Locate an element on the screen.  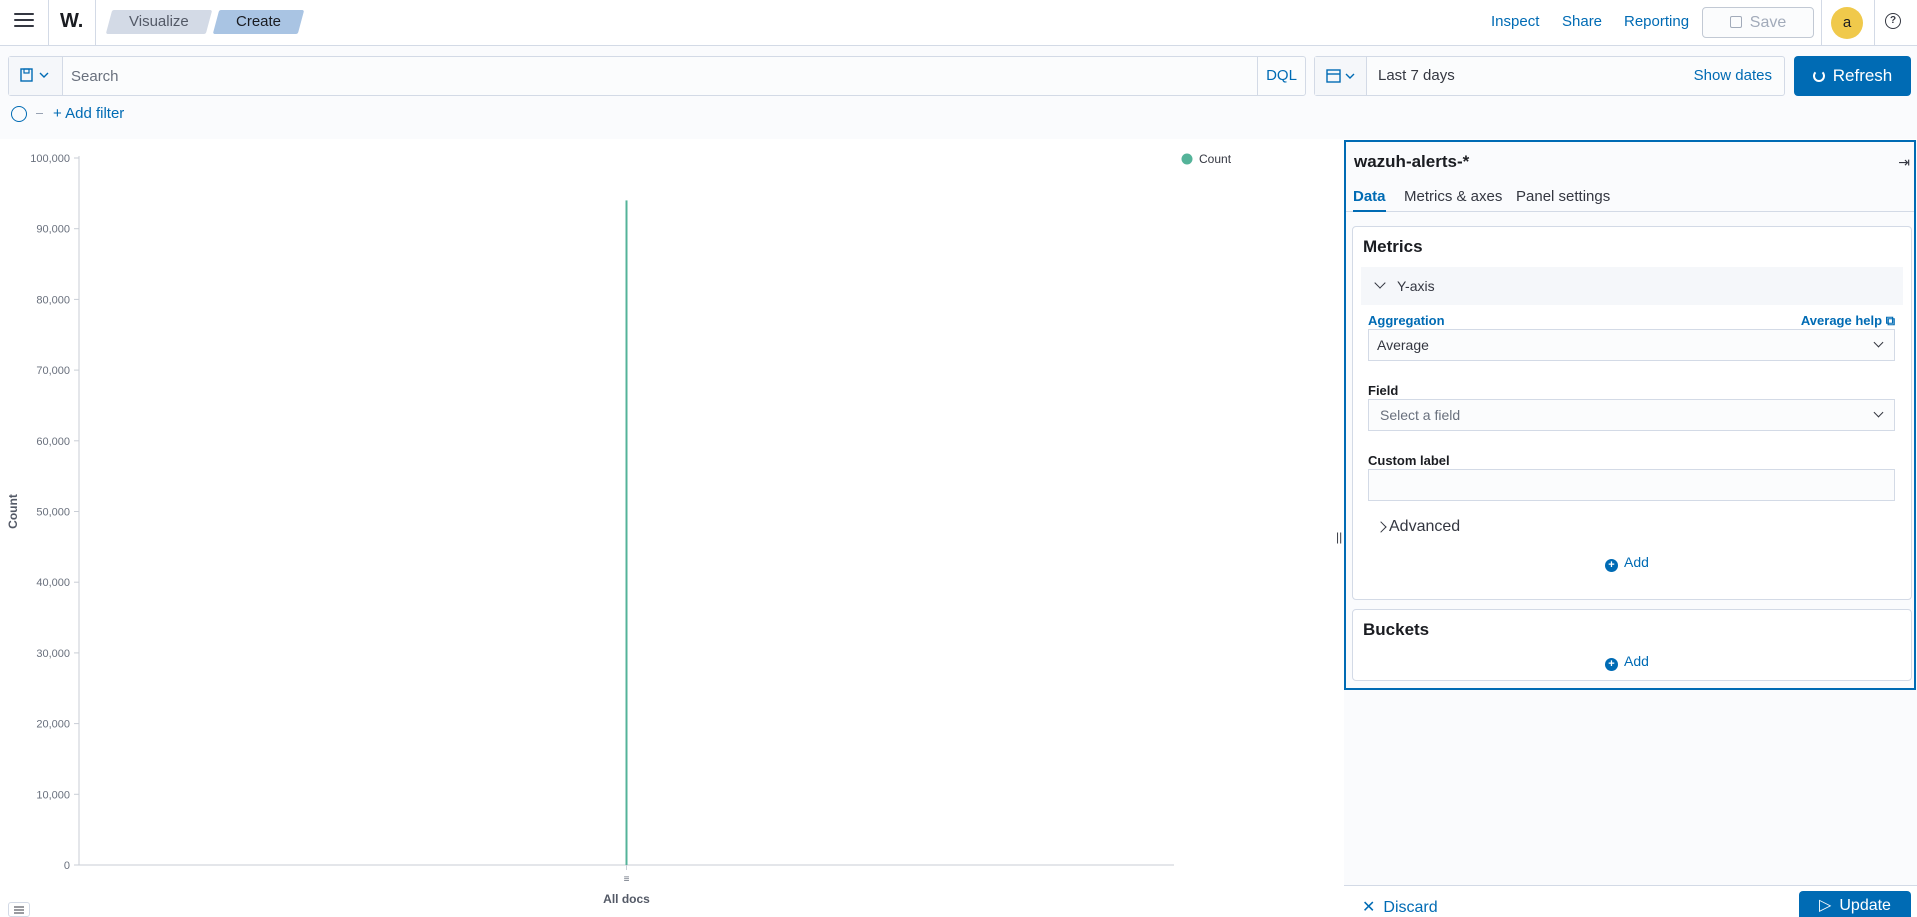
filter-divider is located at coordinates (39, 113).